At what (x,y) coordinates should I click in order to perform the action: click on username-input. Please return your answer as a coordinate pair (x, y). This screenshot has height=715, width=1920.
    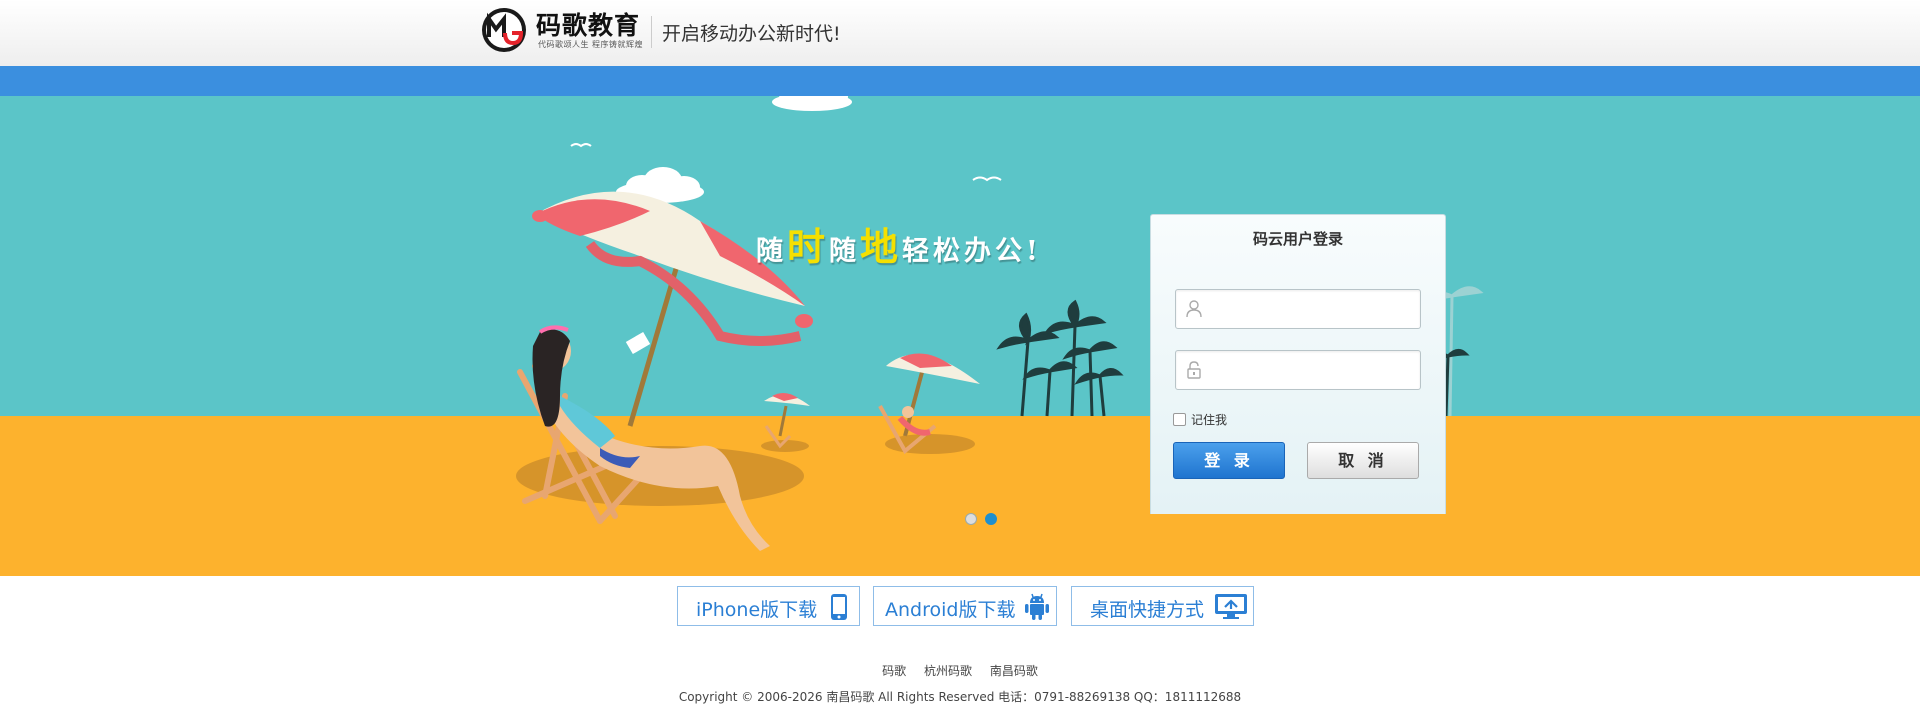
    Looking at the image, I should click on (1314, 310).